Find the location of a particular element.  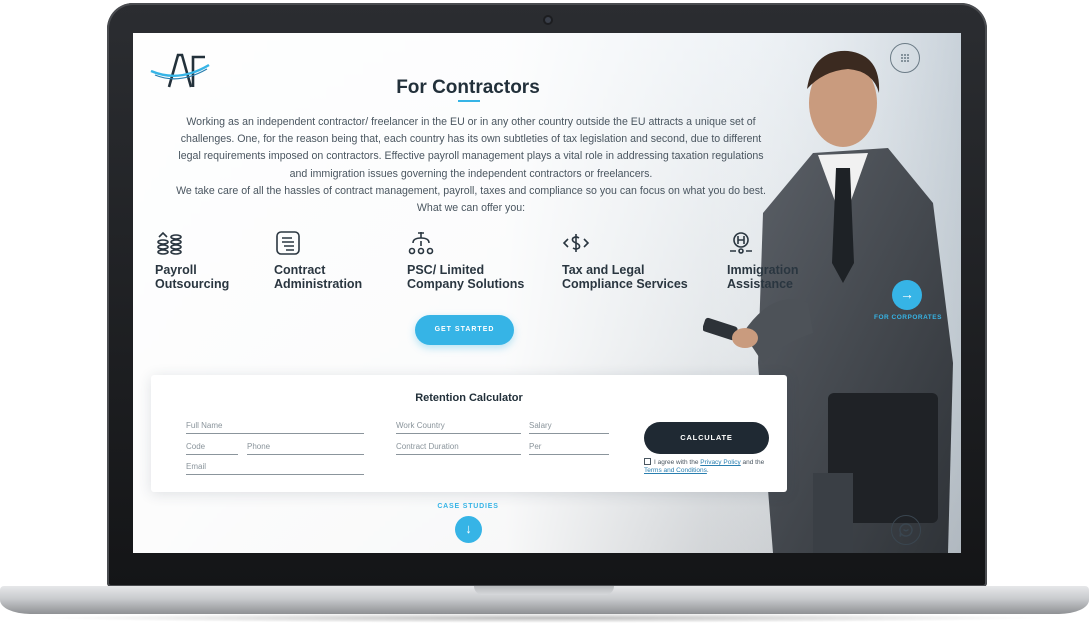

grid-icon is located at coordinates (905, 58).